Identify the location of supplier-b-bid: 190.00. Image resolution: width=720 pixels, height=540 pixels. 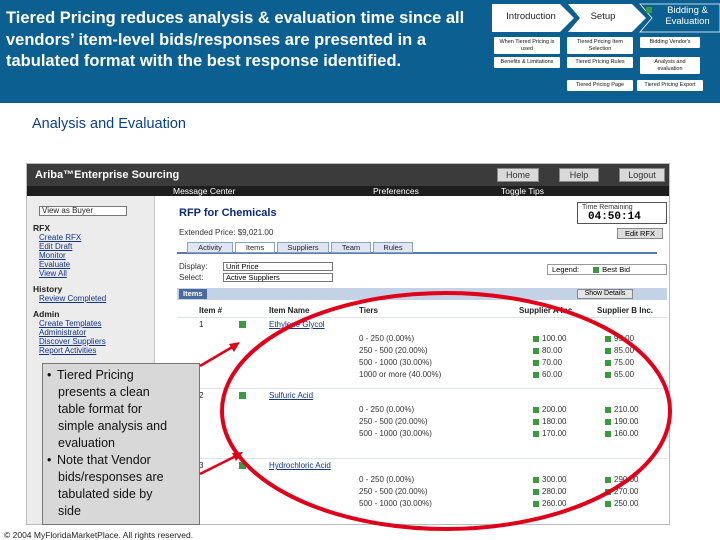
(621, 421).